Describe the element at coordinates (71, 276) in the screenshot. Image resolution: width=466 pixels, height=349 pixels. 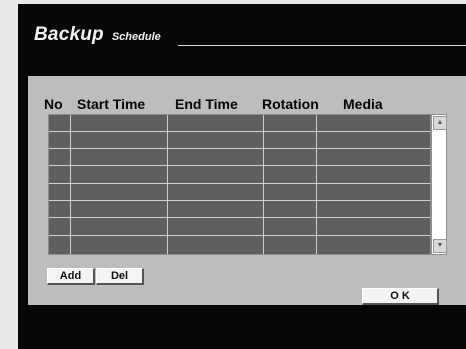
I see `add-button: Add` at that location.